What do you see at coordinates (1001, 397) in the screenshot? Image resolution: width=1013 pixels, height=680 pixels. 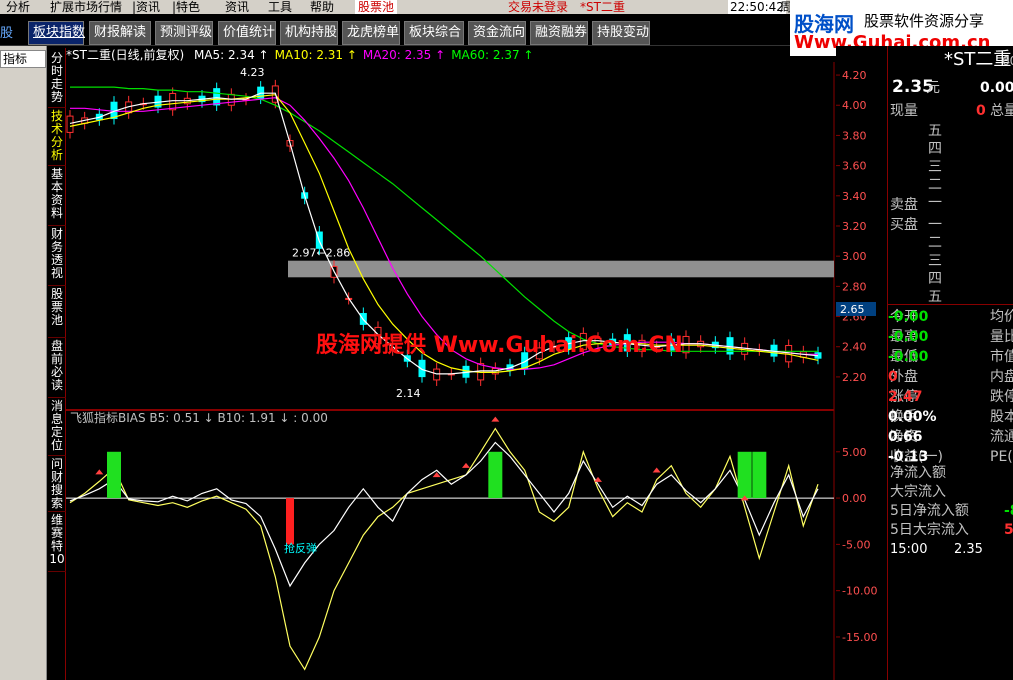 I see `stat-label2-4: 跌停` at bounding box center [1001, 397].